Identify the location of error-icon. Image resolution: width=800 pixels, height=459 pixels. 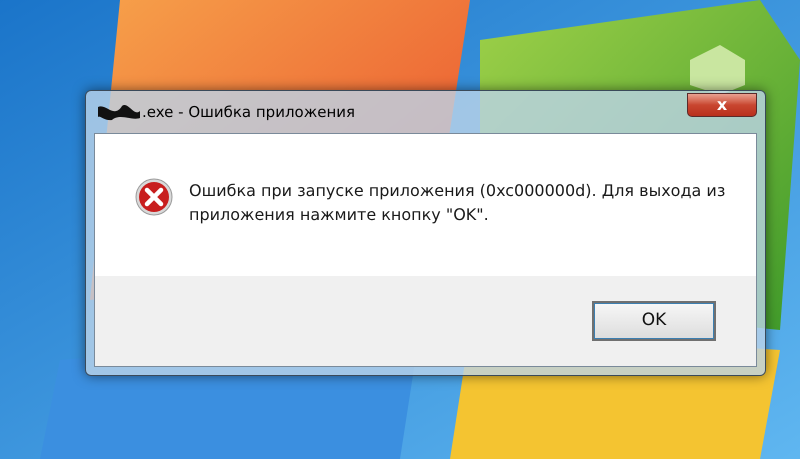
(154, 197).